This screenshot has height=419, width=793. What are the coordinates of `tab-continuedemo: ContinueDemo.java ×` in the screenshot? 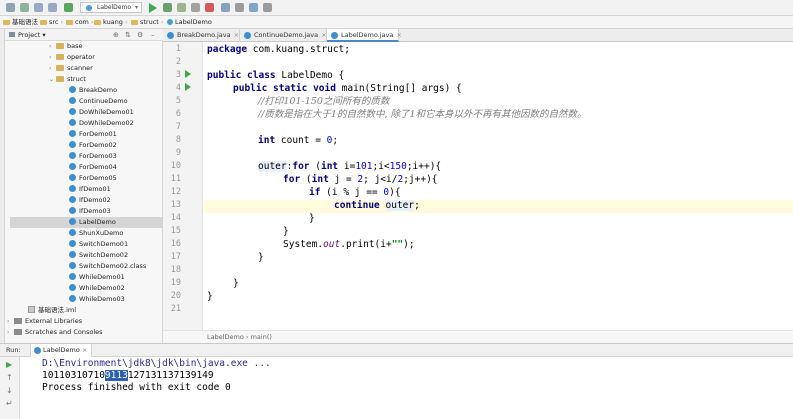 It's located at (283, 35).